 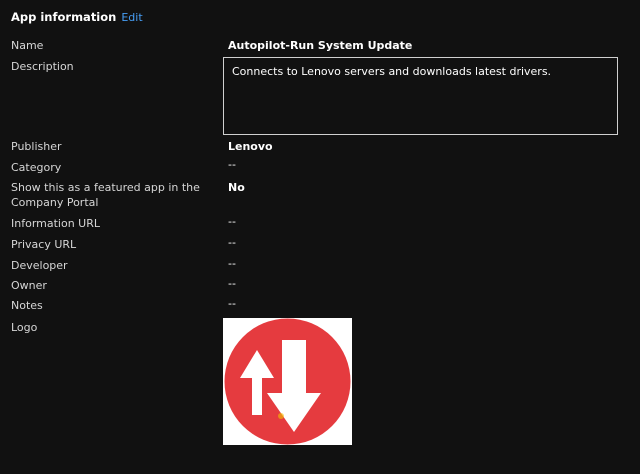 What do you see at coordinates (236, 187) in the screenshot?
I see `featured-value: No` at bounding box center [236, 187].